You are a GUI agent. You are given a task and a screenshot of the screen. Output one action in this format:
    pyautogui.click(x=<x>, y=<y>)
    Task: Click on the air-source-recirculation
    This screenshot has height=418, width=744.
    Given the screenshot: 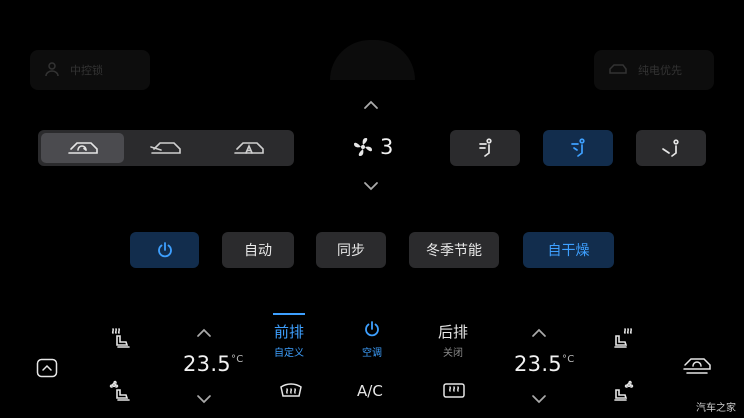 What is the action you would take?
    pyautogui.click(x=83, y=148)
    